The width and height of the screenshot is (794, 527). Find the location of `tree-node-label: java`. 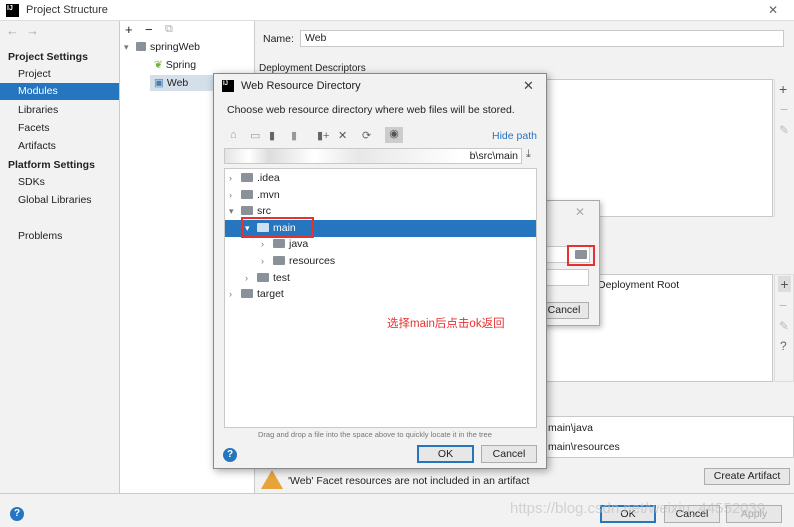

tree-node-label: java is located at coordinates (299, 244).